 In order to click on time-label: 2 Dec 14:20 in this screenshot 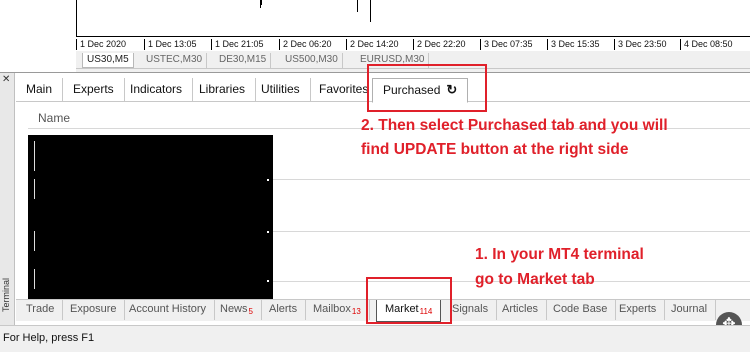, I will do `click(372, 44)`.